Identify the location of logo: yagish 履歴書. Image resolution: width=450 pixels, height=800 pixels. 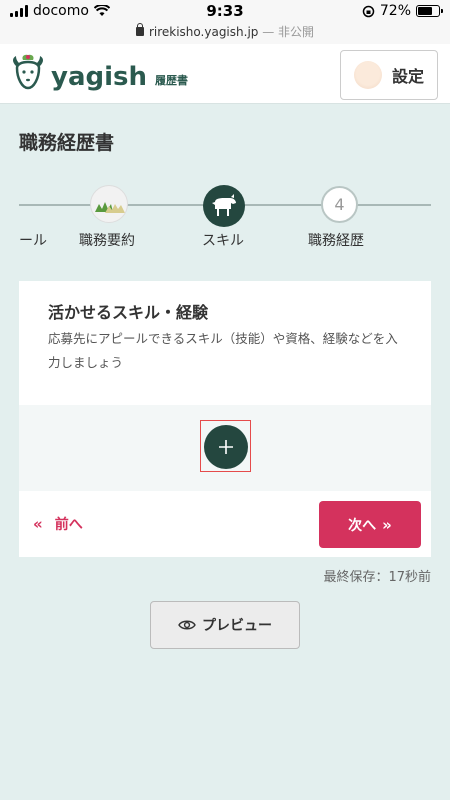
(99, 73).